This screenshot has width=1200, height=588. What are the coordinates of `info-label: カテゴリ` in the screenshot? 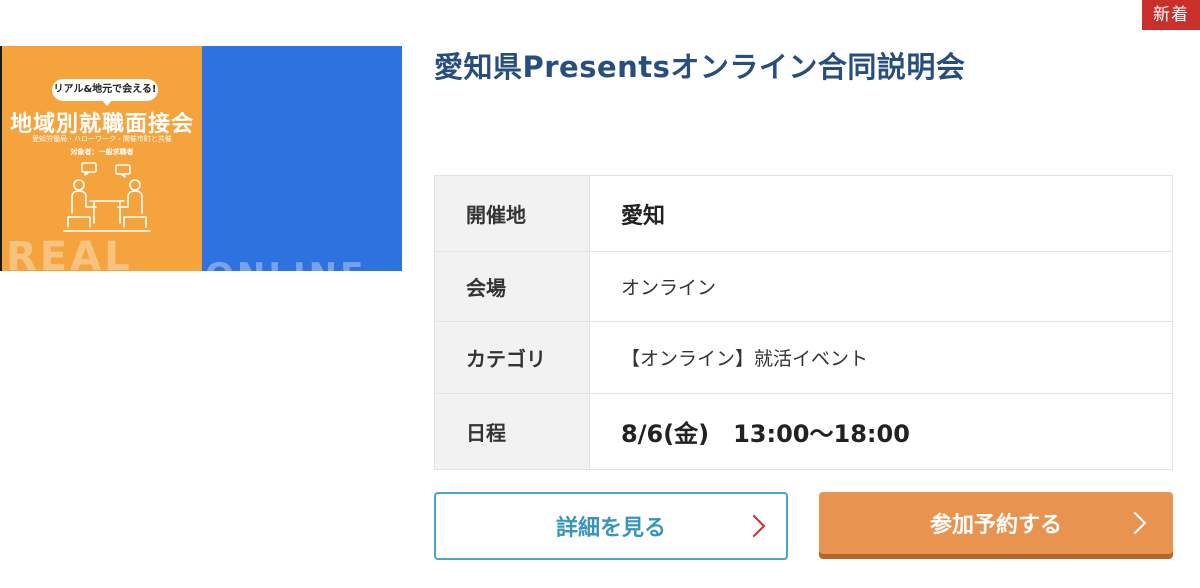 It's located at (512, 357).